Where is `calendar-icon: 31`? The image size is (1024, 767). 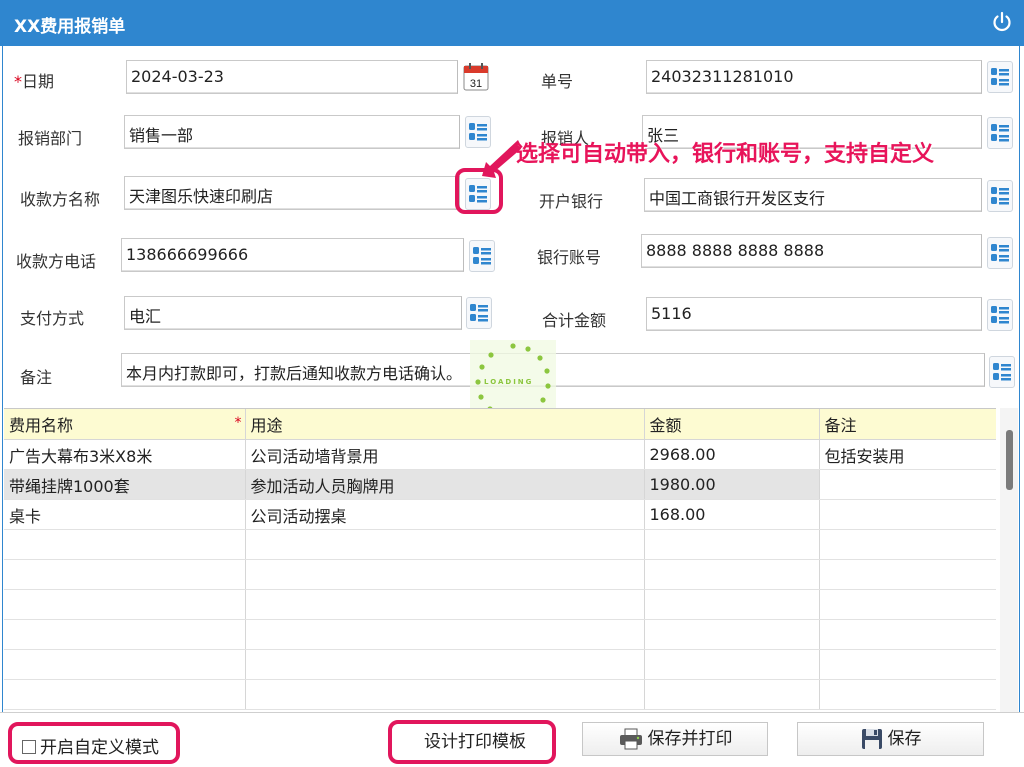 calendar-icon: 31 is located at coordinates (476, 77).